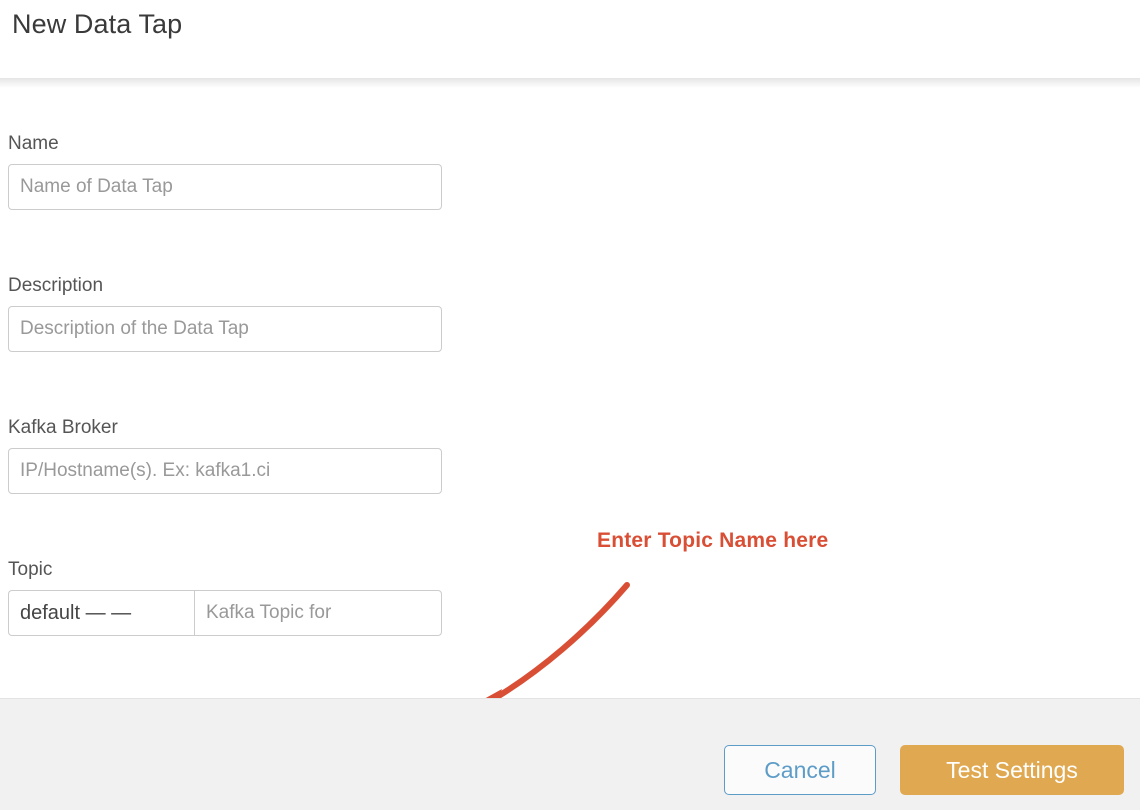 The width and height of the screenshot is (1140, 810). I want to click on cancel-button: Cancel, so click(800, 770).